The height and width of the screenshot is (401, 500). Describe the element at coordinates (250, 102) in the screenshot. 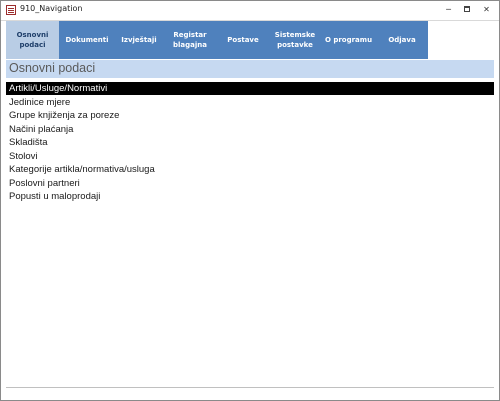

I see `list-item-jedinice-mjere: Jedinice mjere` at that location.